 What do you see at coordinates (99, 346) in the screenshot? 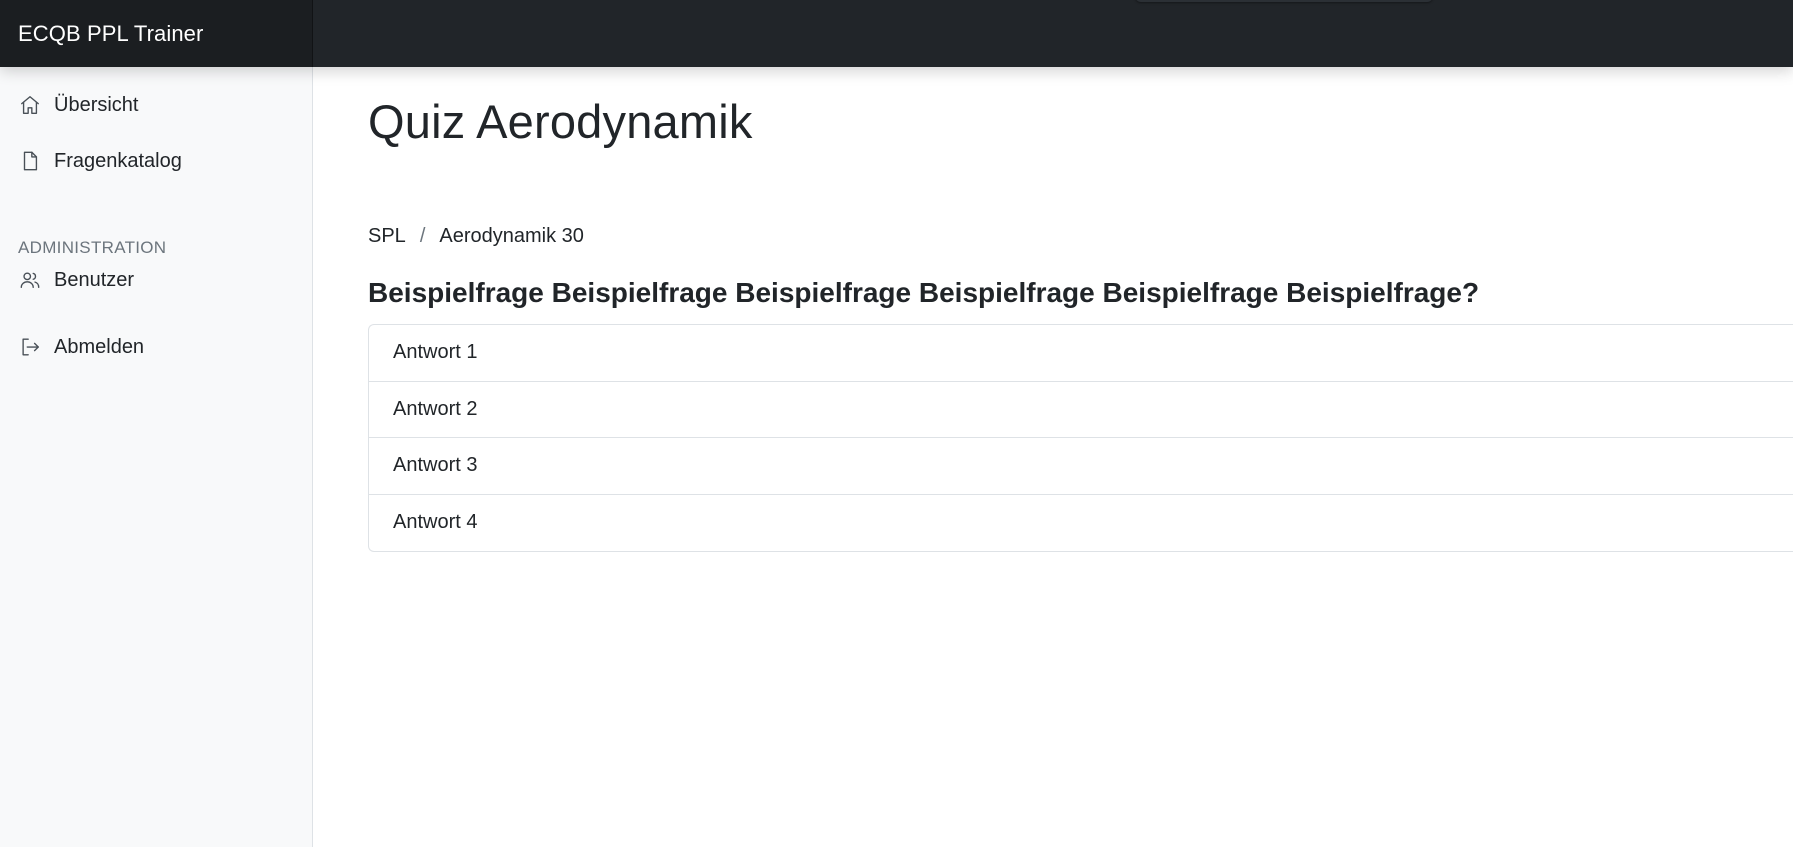
I see `sidebar-item-label: Abmelden` at bounding box center [99, 346].